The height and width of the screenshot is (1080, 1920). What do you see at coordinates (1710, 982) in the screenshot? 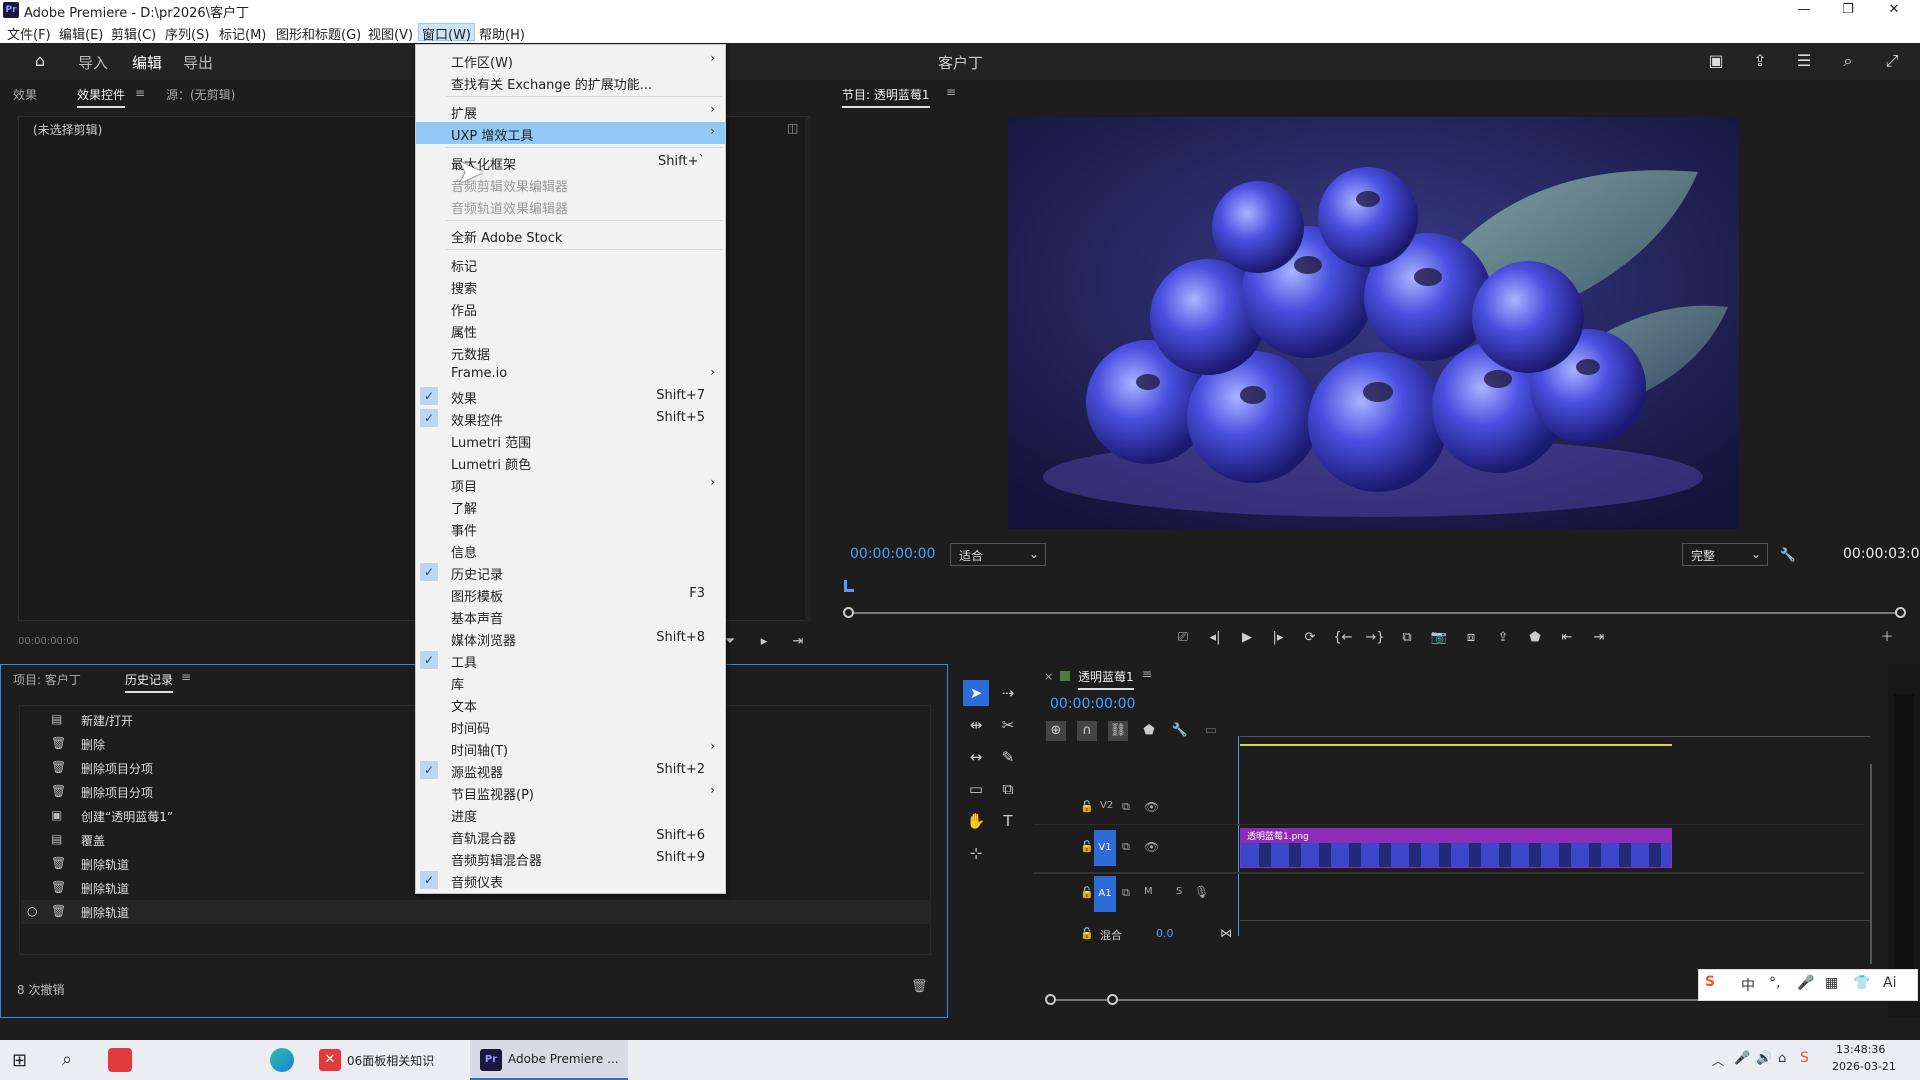
I see `sogou-logo-icon: S` at bounding box center [1710, 982].